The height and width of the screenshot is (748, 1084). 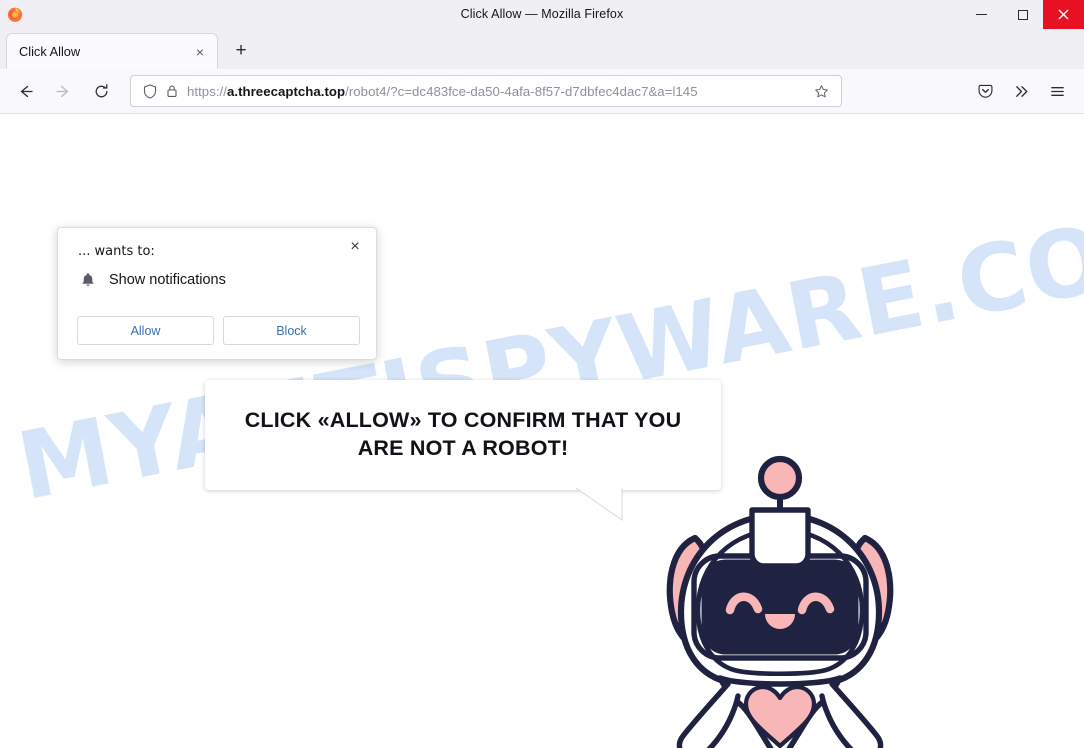 I want to click on pocket-icon, so click(x=985, y=91).